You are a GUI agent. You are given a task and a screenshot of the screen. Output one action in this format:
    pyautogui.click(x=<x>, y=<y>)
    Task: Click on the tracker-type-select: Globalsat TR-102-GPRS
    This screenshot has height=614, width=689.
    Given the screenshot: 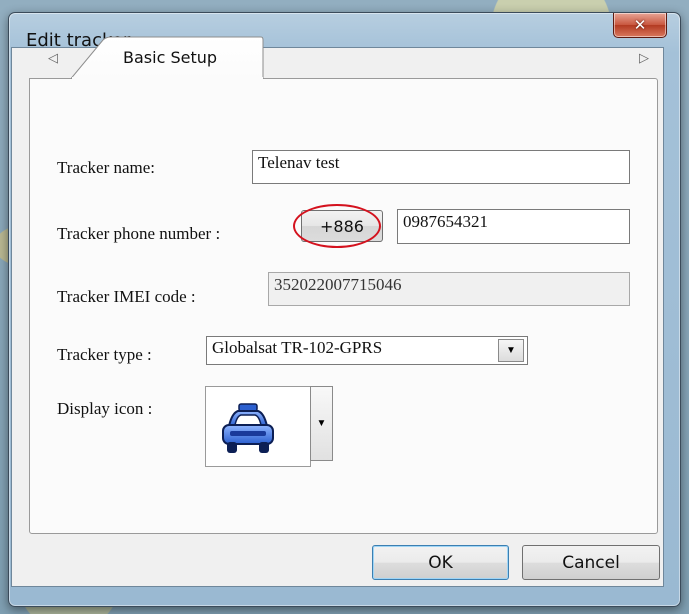 What is the action you would take?
    pyautogui.click(x=367, y=350)
    